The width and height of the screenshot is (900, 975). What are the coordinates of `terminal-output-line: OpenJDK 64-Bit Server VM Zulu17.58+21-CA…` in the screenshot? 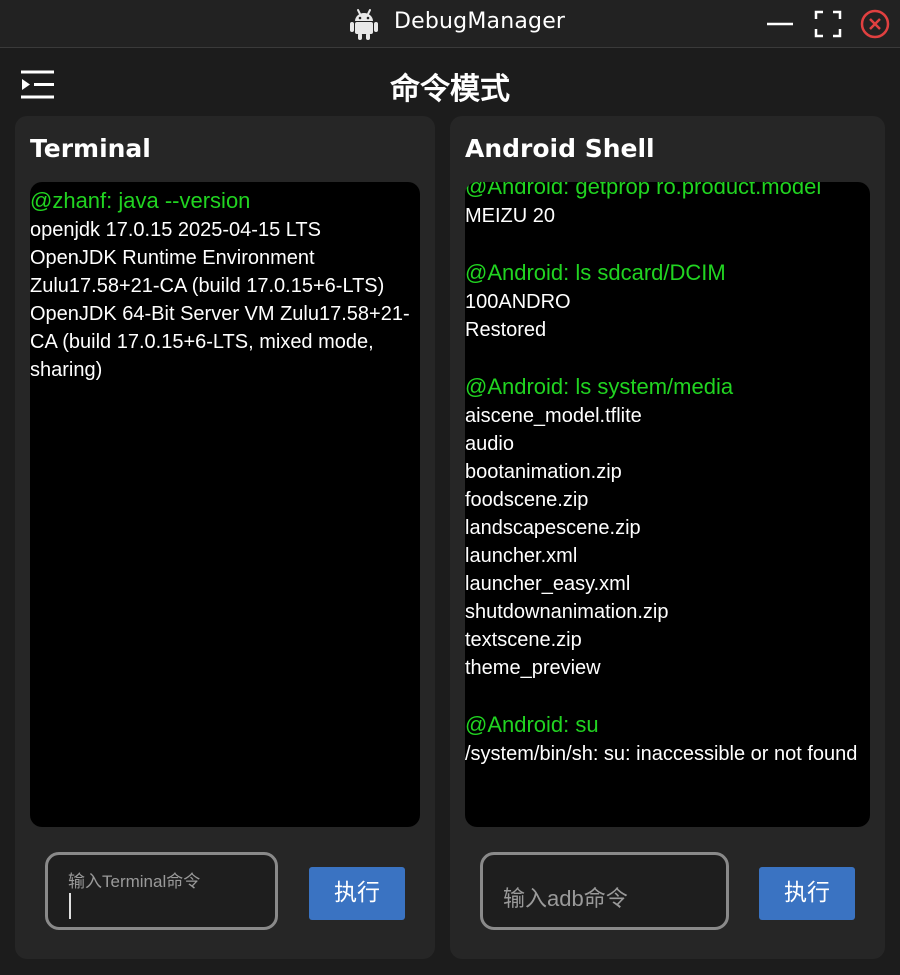 It's located at (220, 342).